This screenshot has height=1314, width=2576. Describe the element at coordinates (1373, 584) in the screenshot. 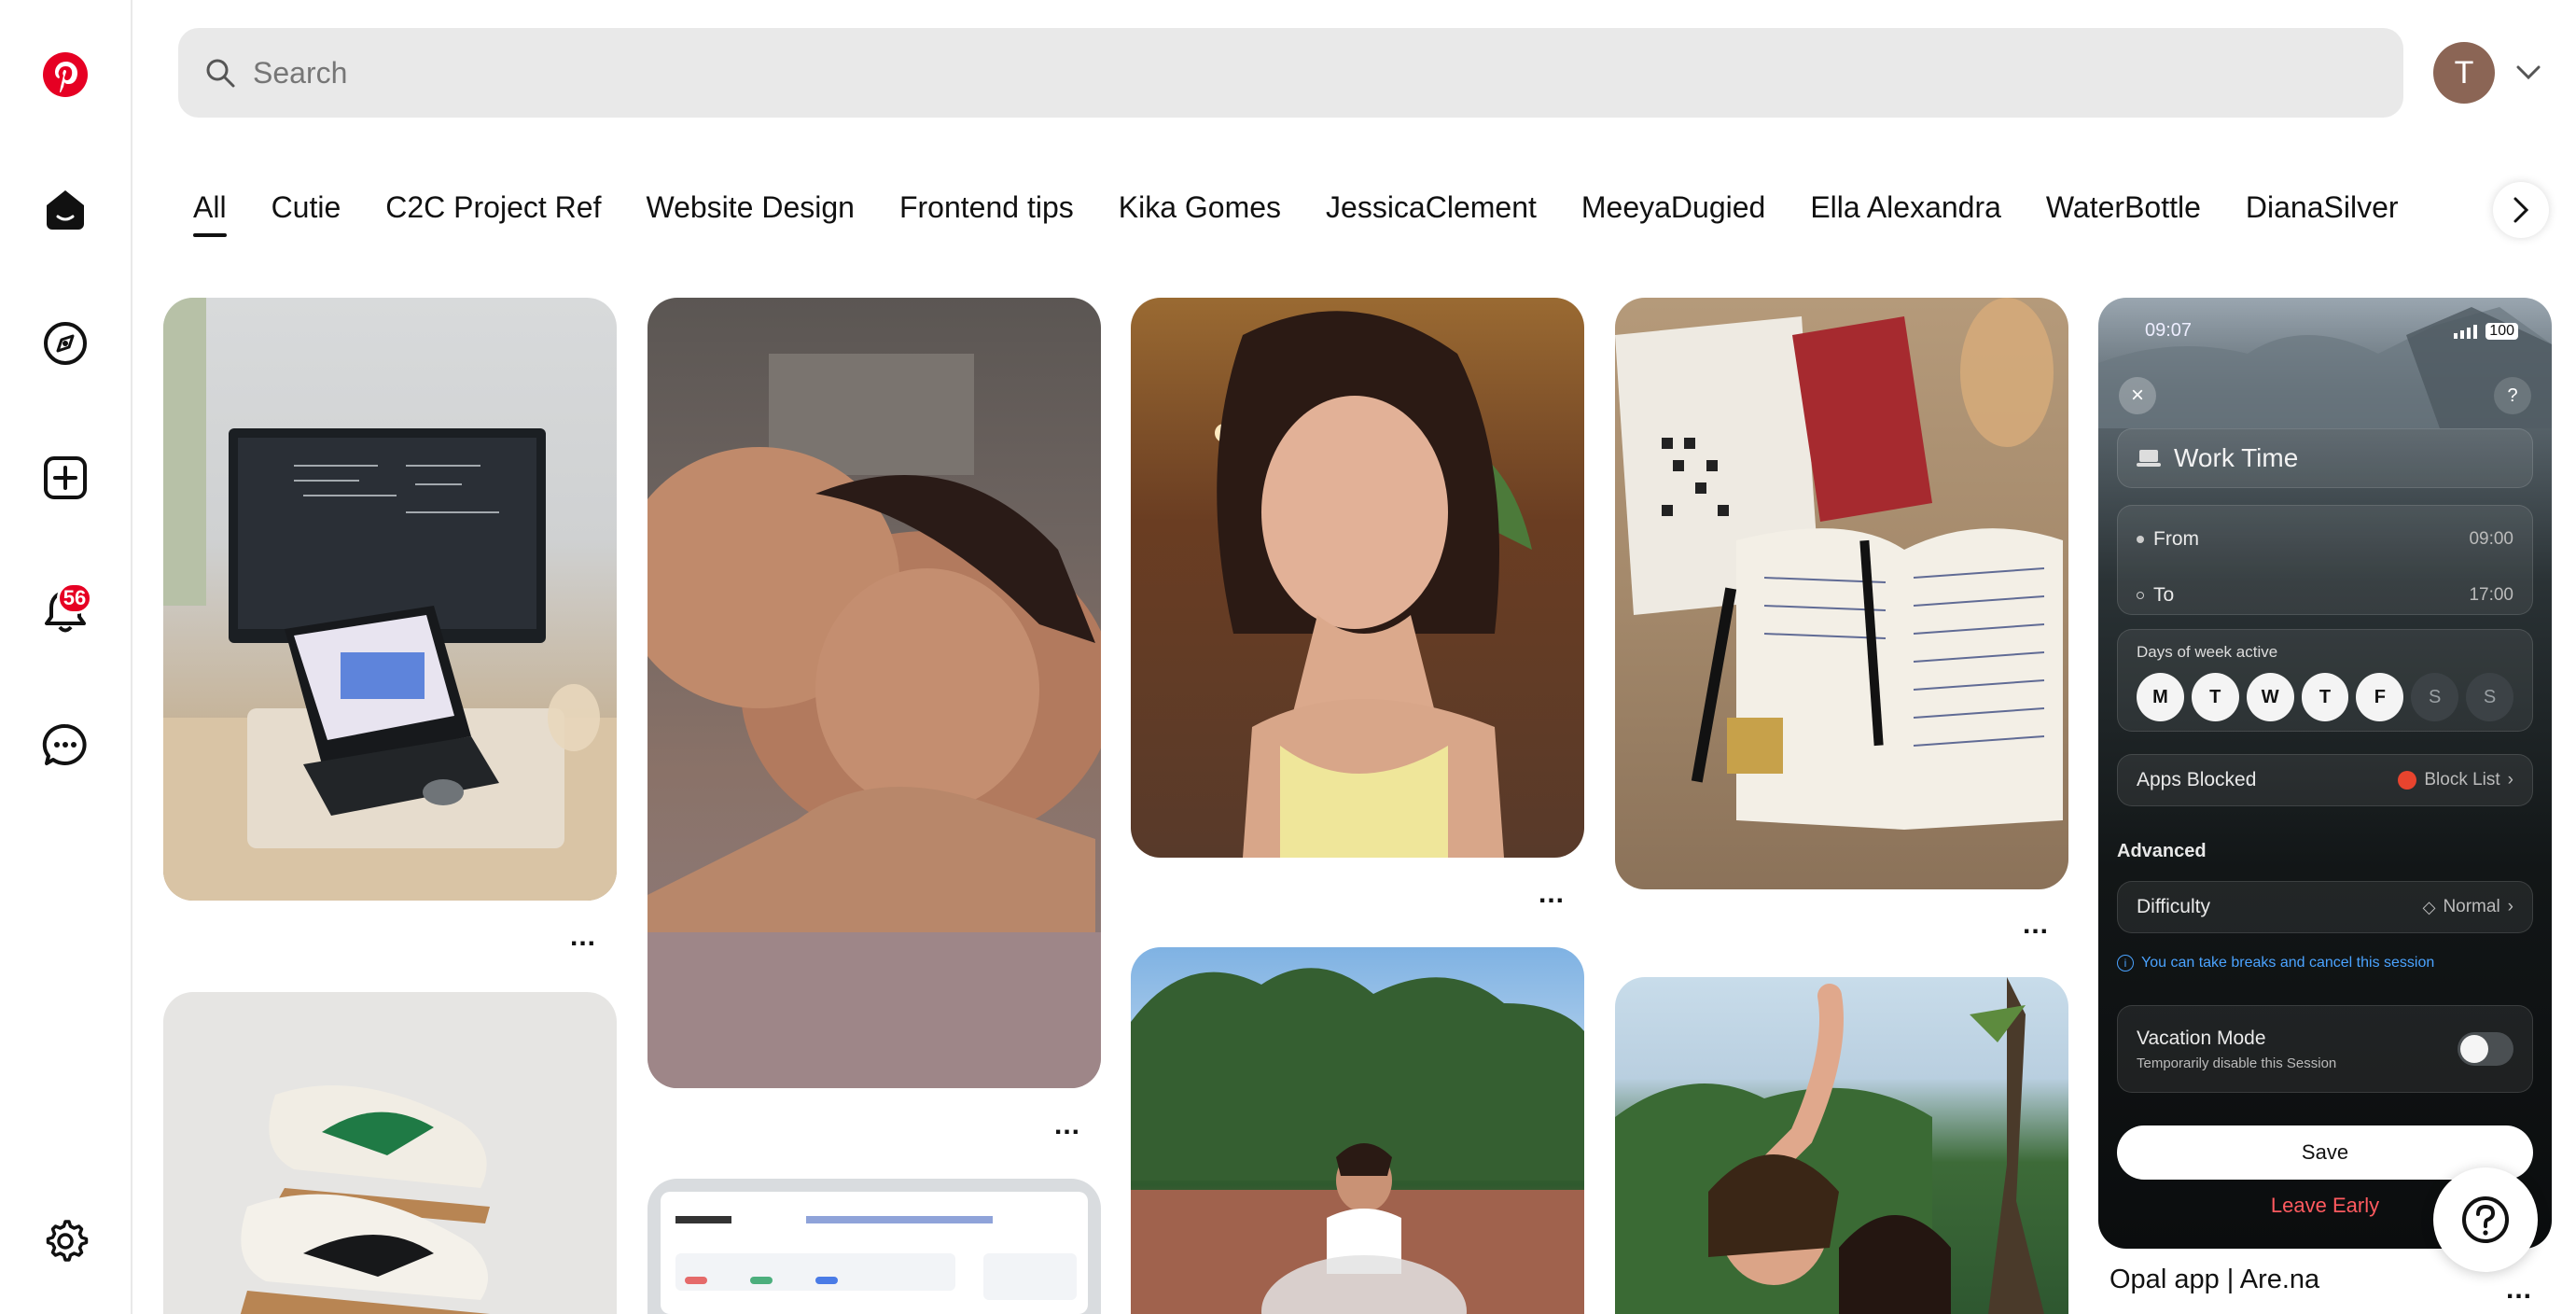

I see `girl-selfie-image` at that location.